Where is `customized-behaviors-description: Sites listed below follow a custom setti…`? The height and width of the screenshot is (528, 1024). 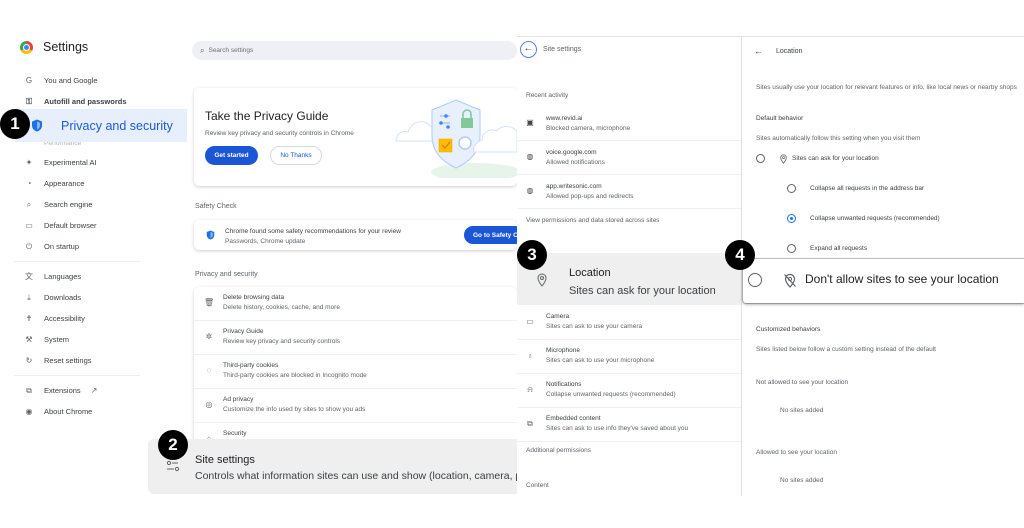
customized-behaviors-description: Sites listed below follow a custom setti… is located at coordinates (846, 349).